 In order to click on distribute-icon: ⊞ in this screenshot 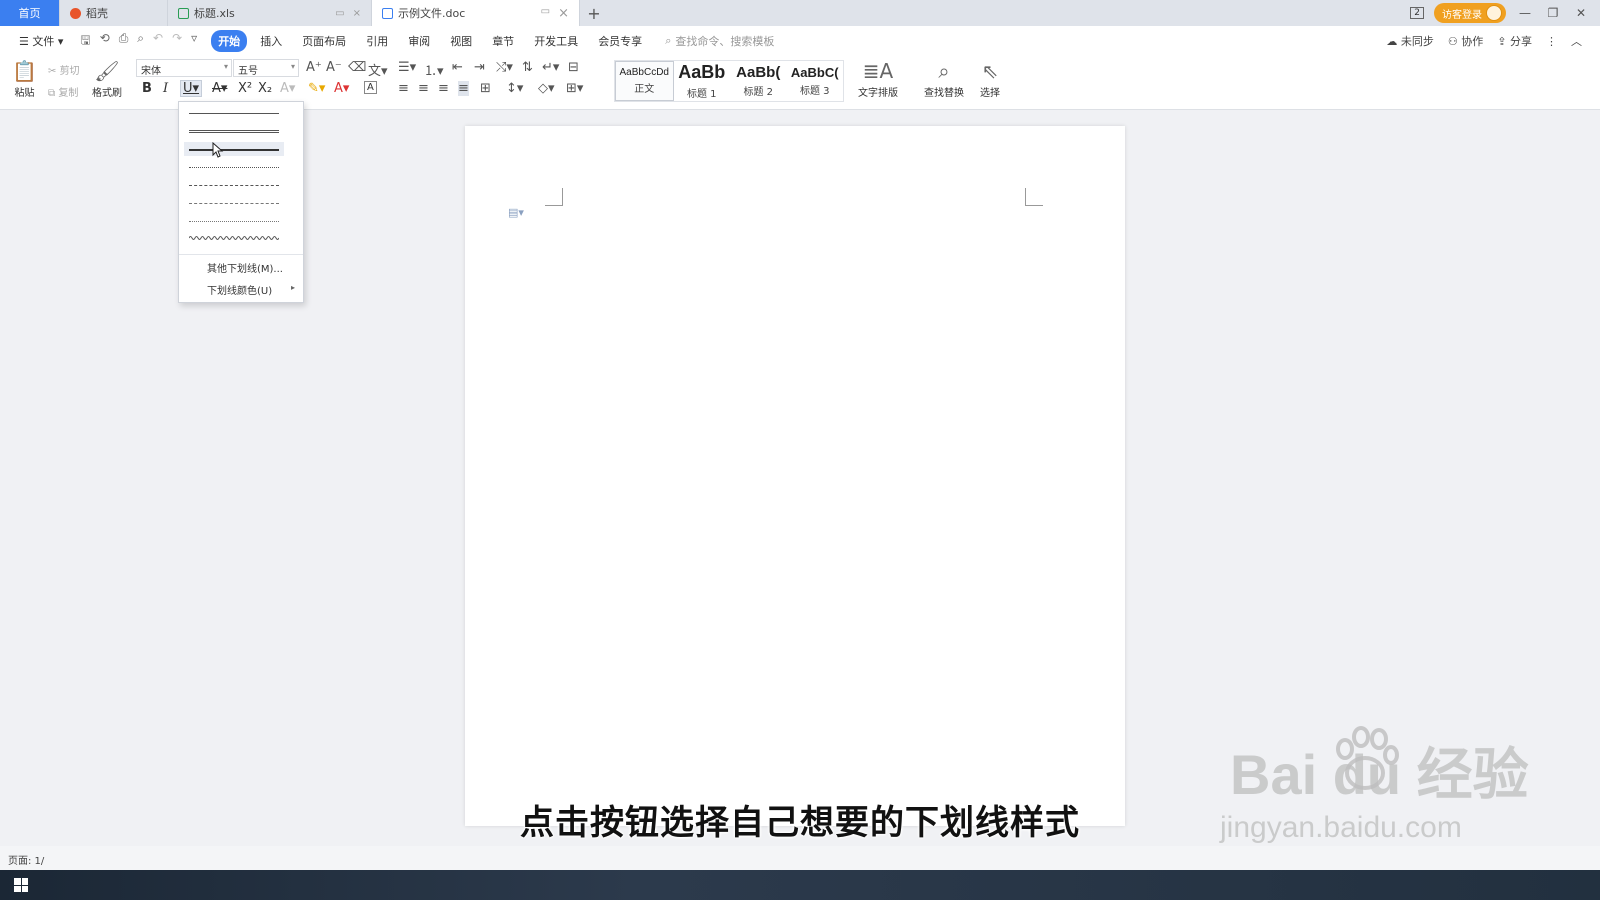, I will do `click(485, 88)`.